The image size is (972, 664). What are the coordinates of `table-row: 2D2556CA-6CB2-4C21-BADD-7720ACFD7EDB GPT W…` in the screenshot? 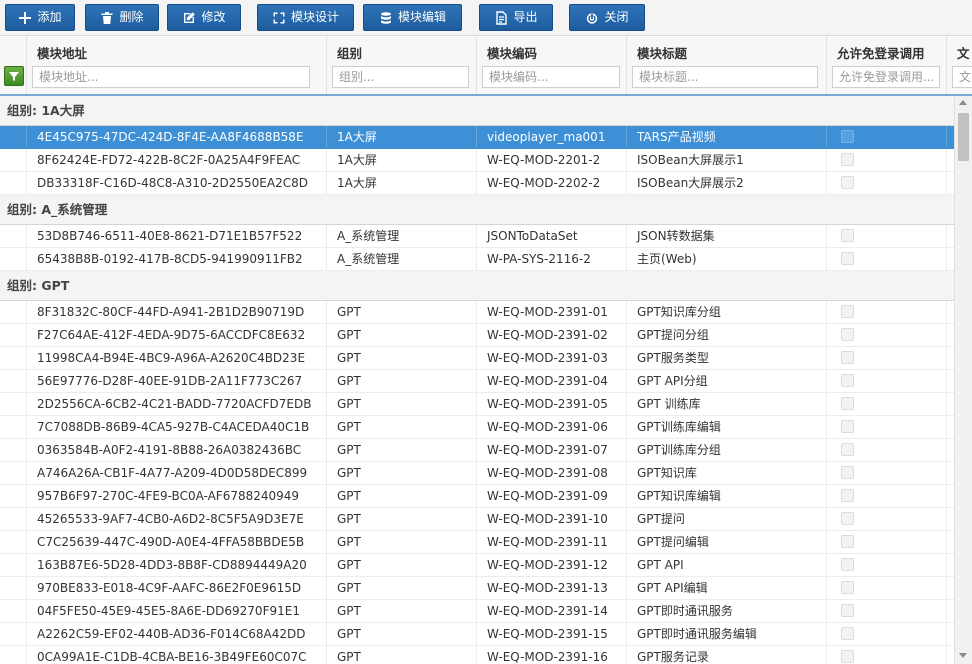 It's located at (477, 404).